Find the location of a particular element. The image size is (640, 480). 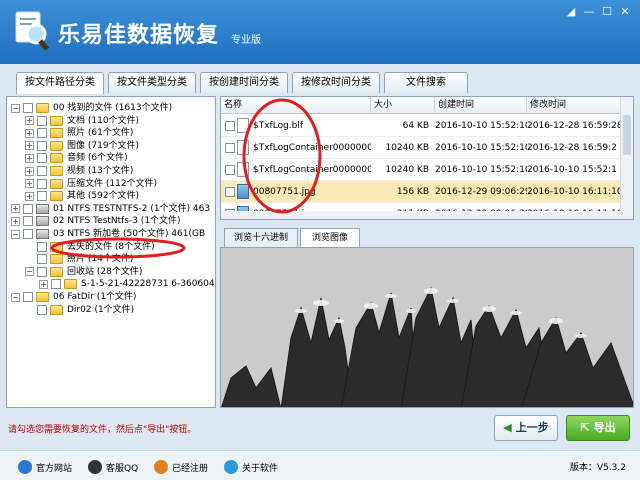

tree-node: 丢失的文件 (8个文件) is located at coordinates (90, 247).